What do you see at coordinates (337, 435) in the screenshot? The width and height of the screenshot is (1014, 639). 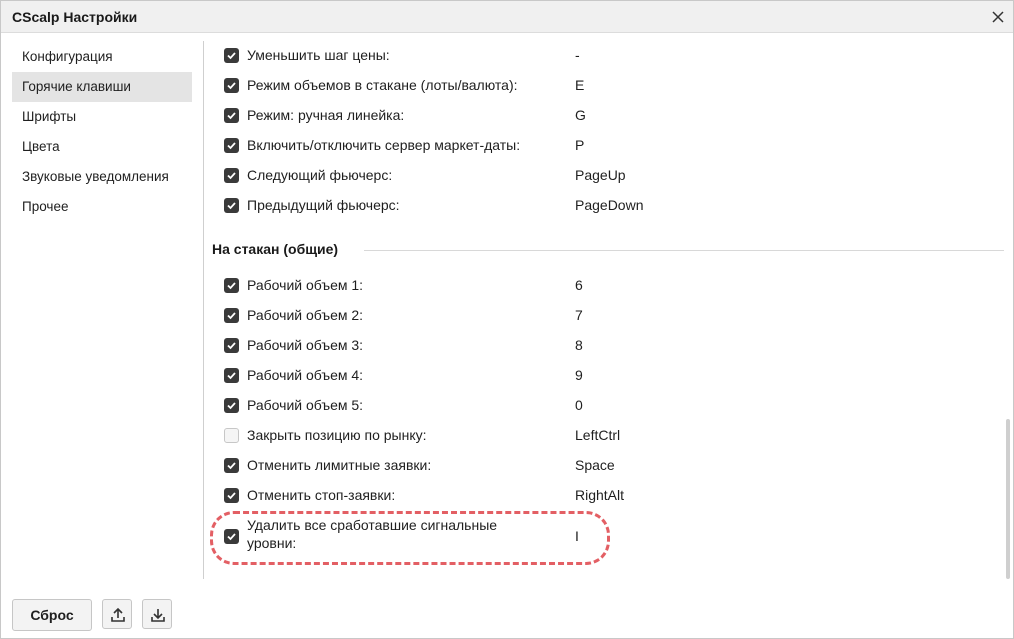 I see `hotkey-label: Закрыть позицию по рынку:` at bounding box center [337, 435].